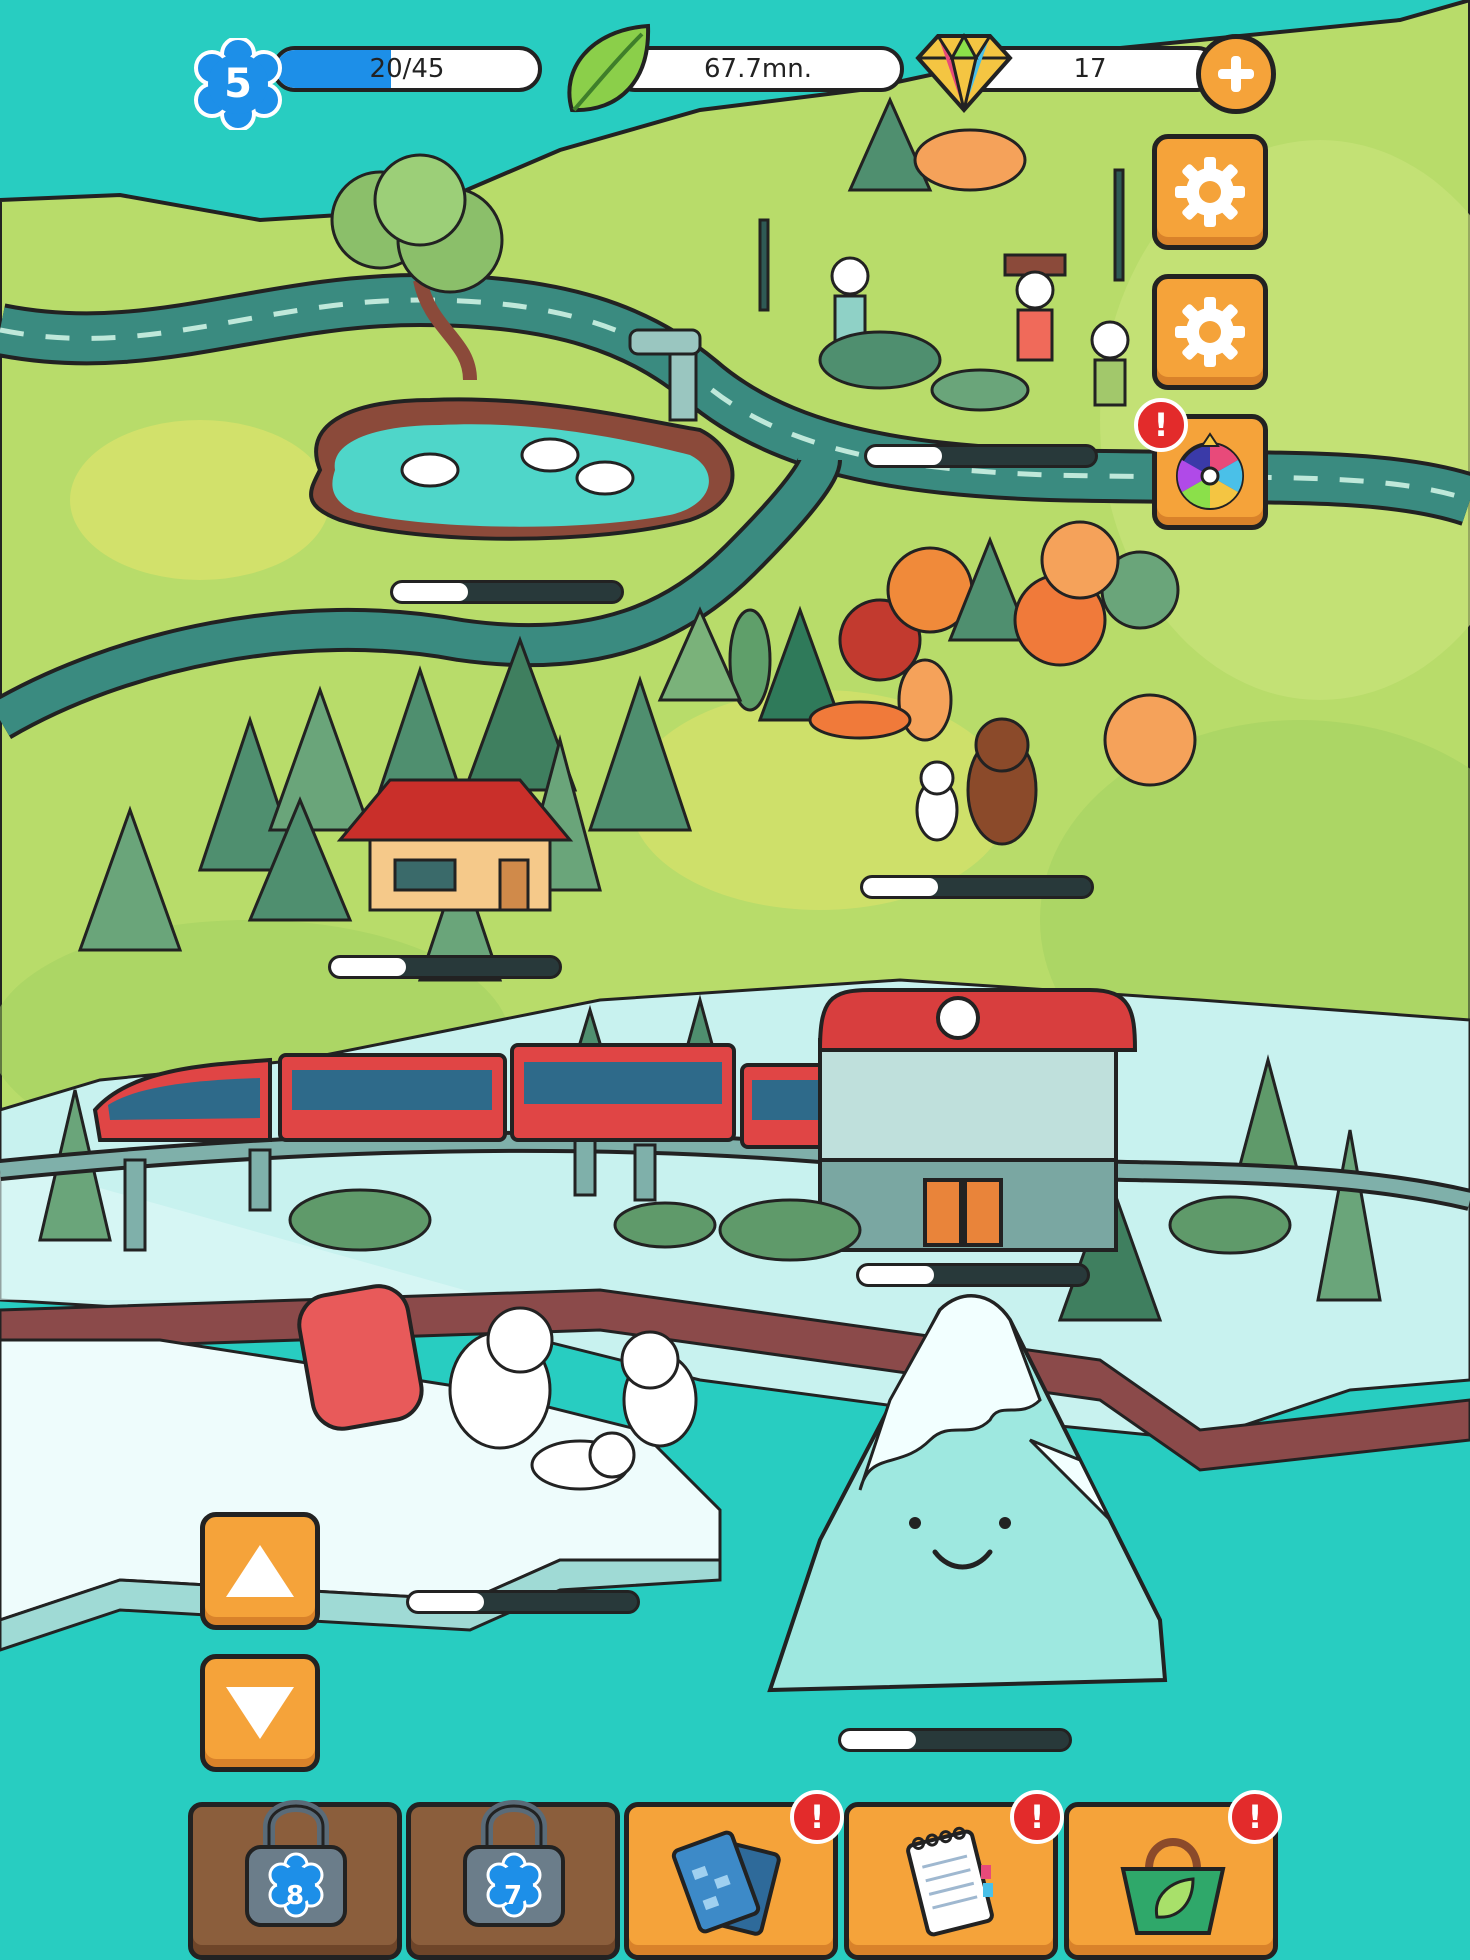 This screenshot has width=1470, height=1960. Describe the element at coordinates (1255, 1817) in the screenshot. I see `shop-bag-alert-badge: !` at that location.